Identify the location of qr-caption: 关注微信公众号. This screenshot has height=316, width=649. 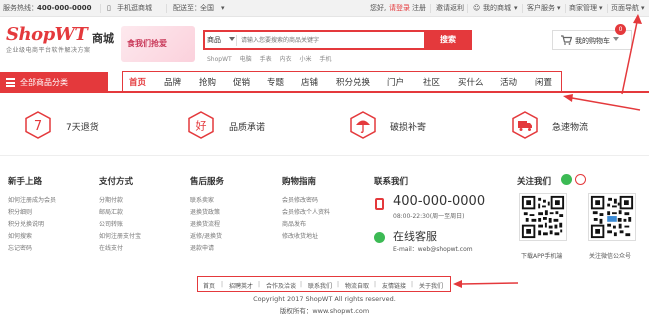
(610, 256).